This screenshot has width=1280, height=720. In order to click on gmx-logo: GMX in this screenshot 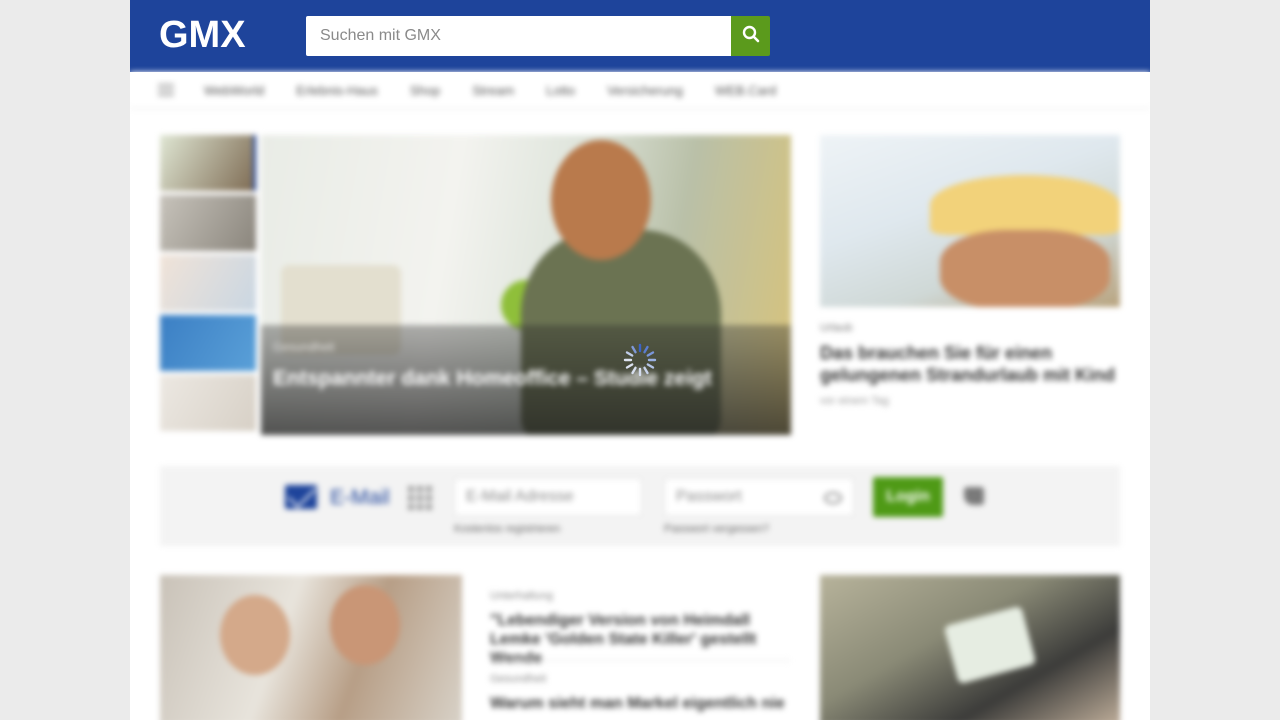, I will do `click(202, 35)`.